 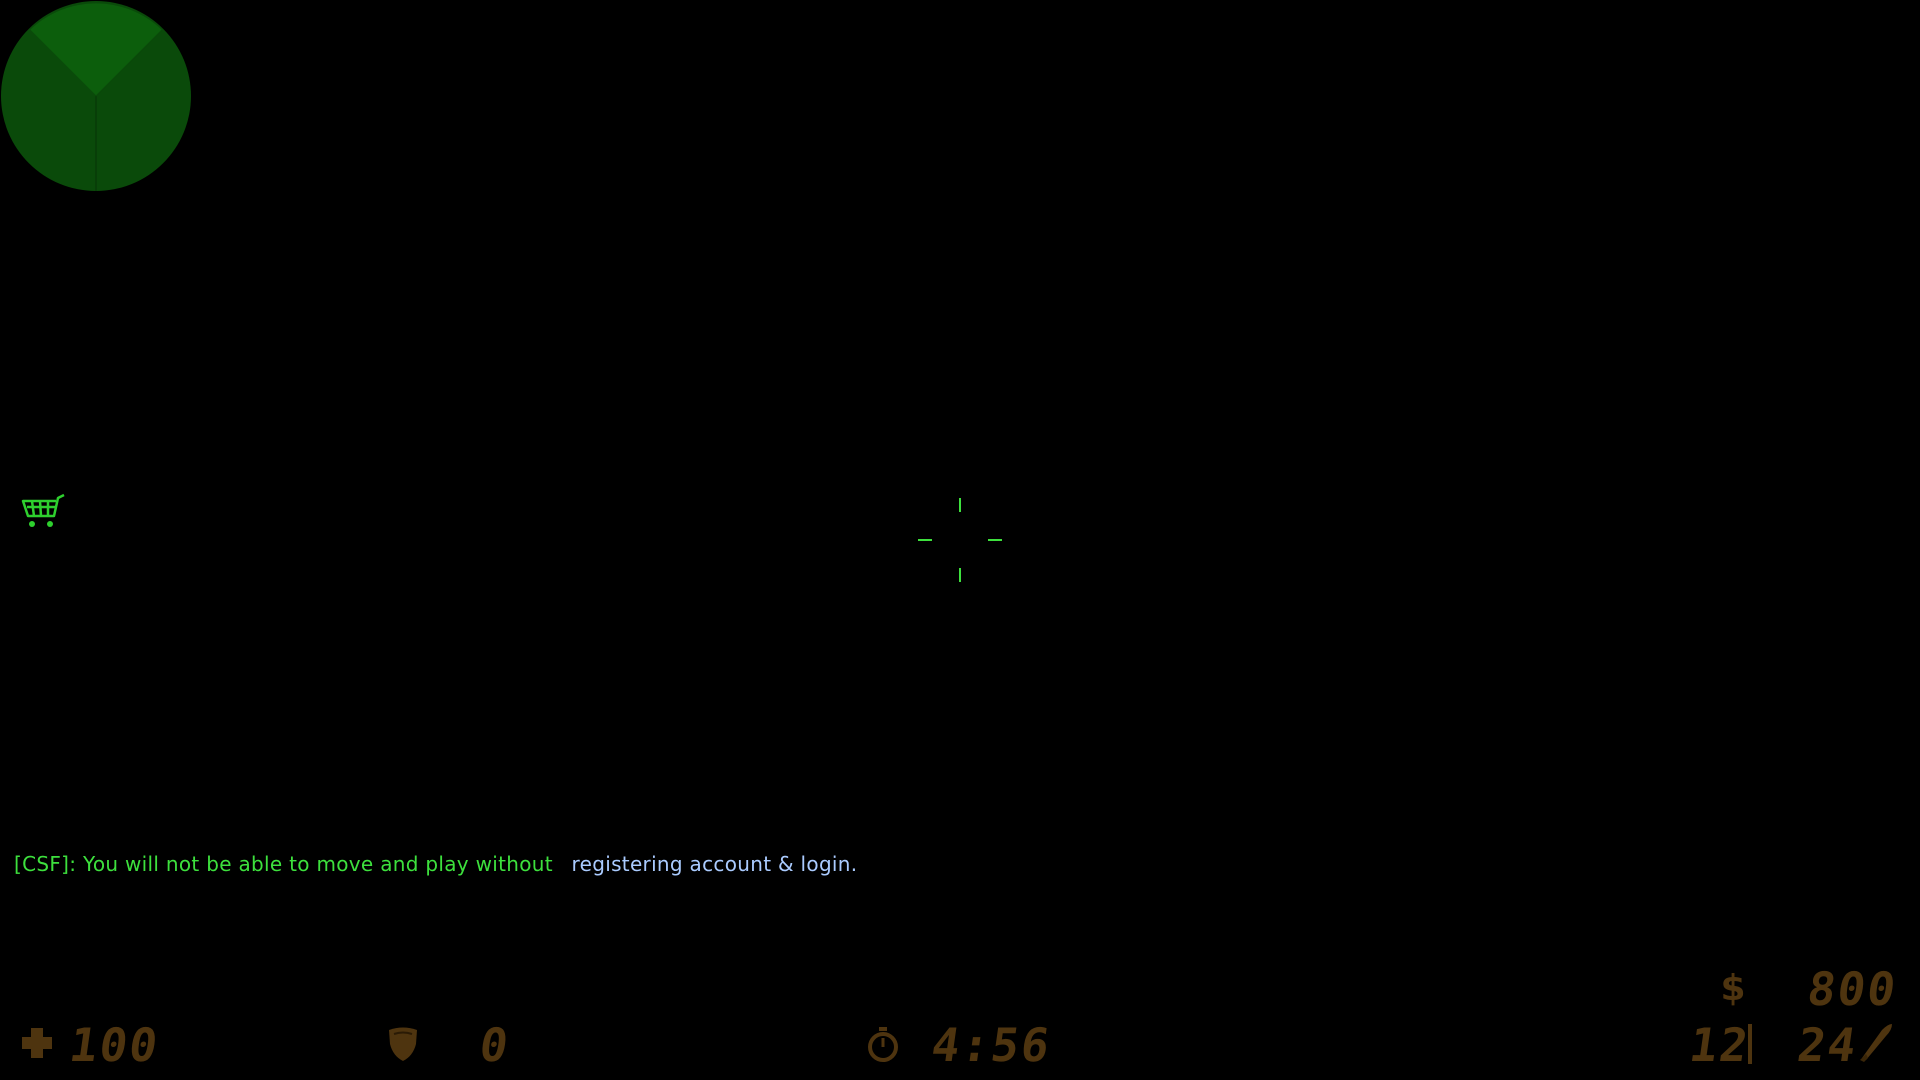 I want to click on armor-value: 0, so click(x=495, y=1045).